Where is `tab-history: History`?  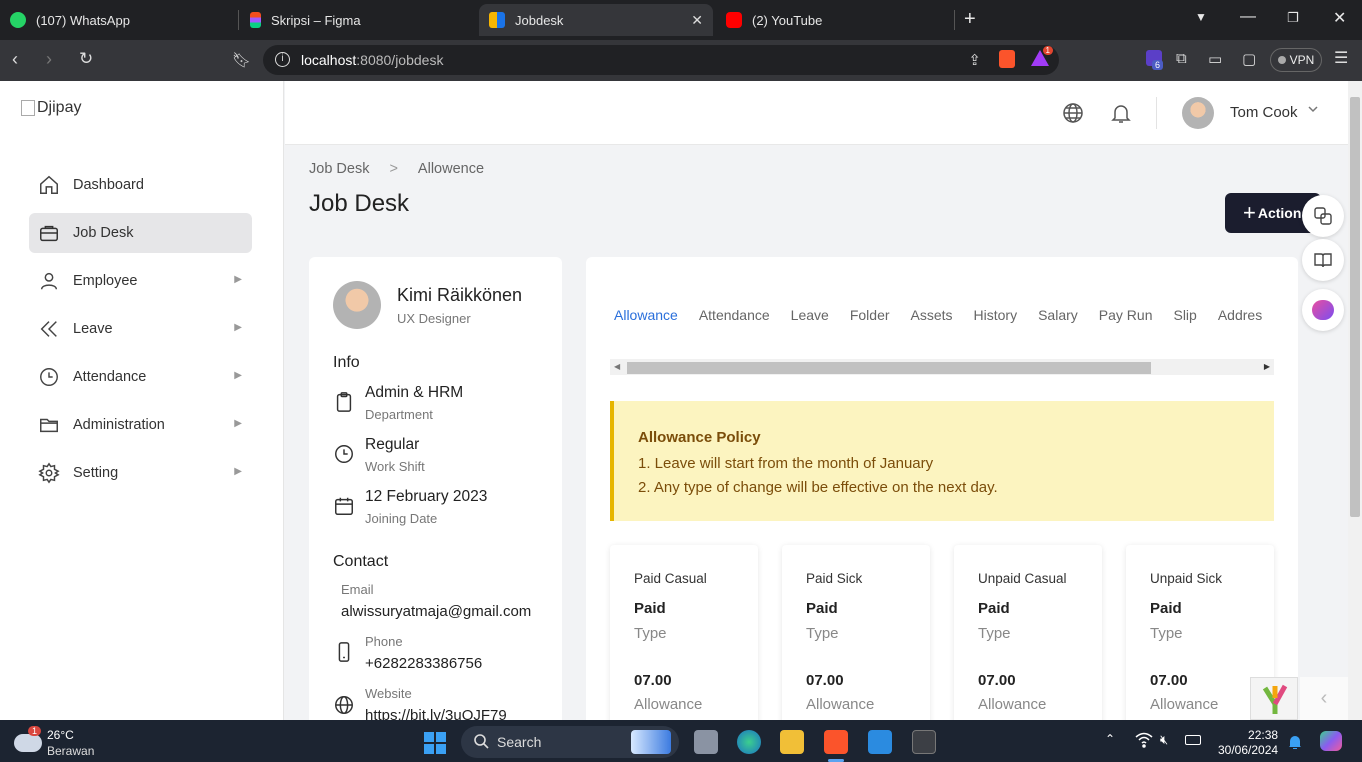 tab-history: History is located at coordinates (996, 315).